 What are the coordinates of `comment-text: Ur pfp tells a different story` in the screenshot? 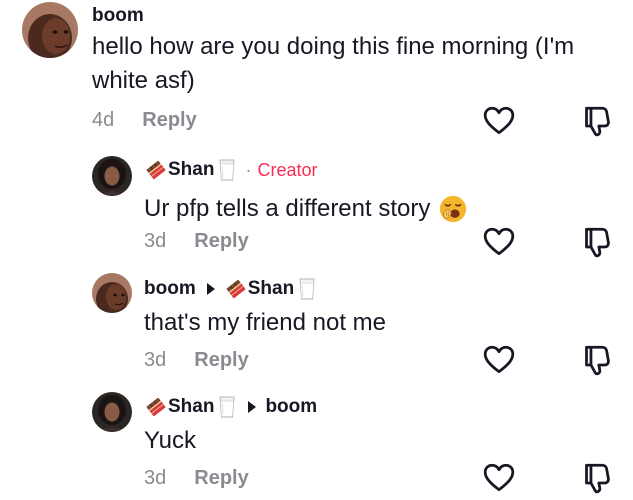 It's located at (306, 209).